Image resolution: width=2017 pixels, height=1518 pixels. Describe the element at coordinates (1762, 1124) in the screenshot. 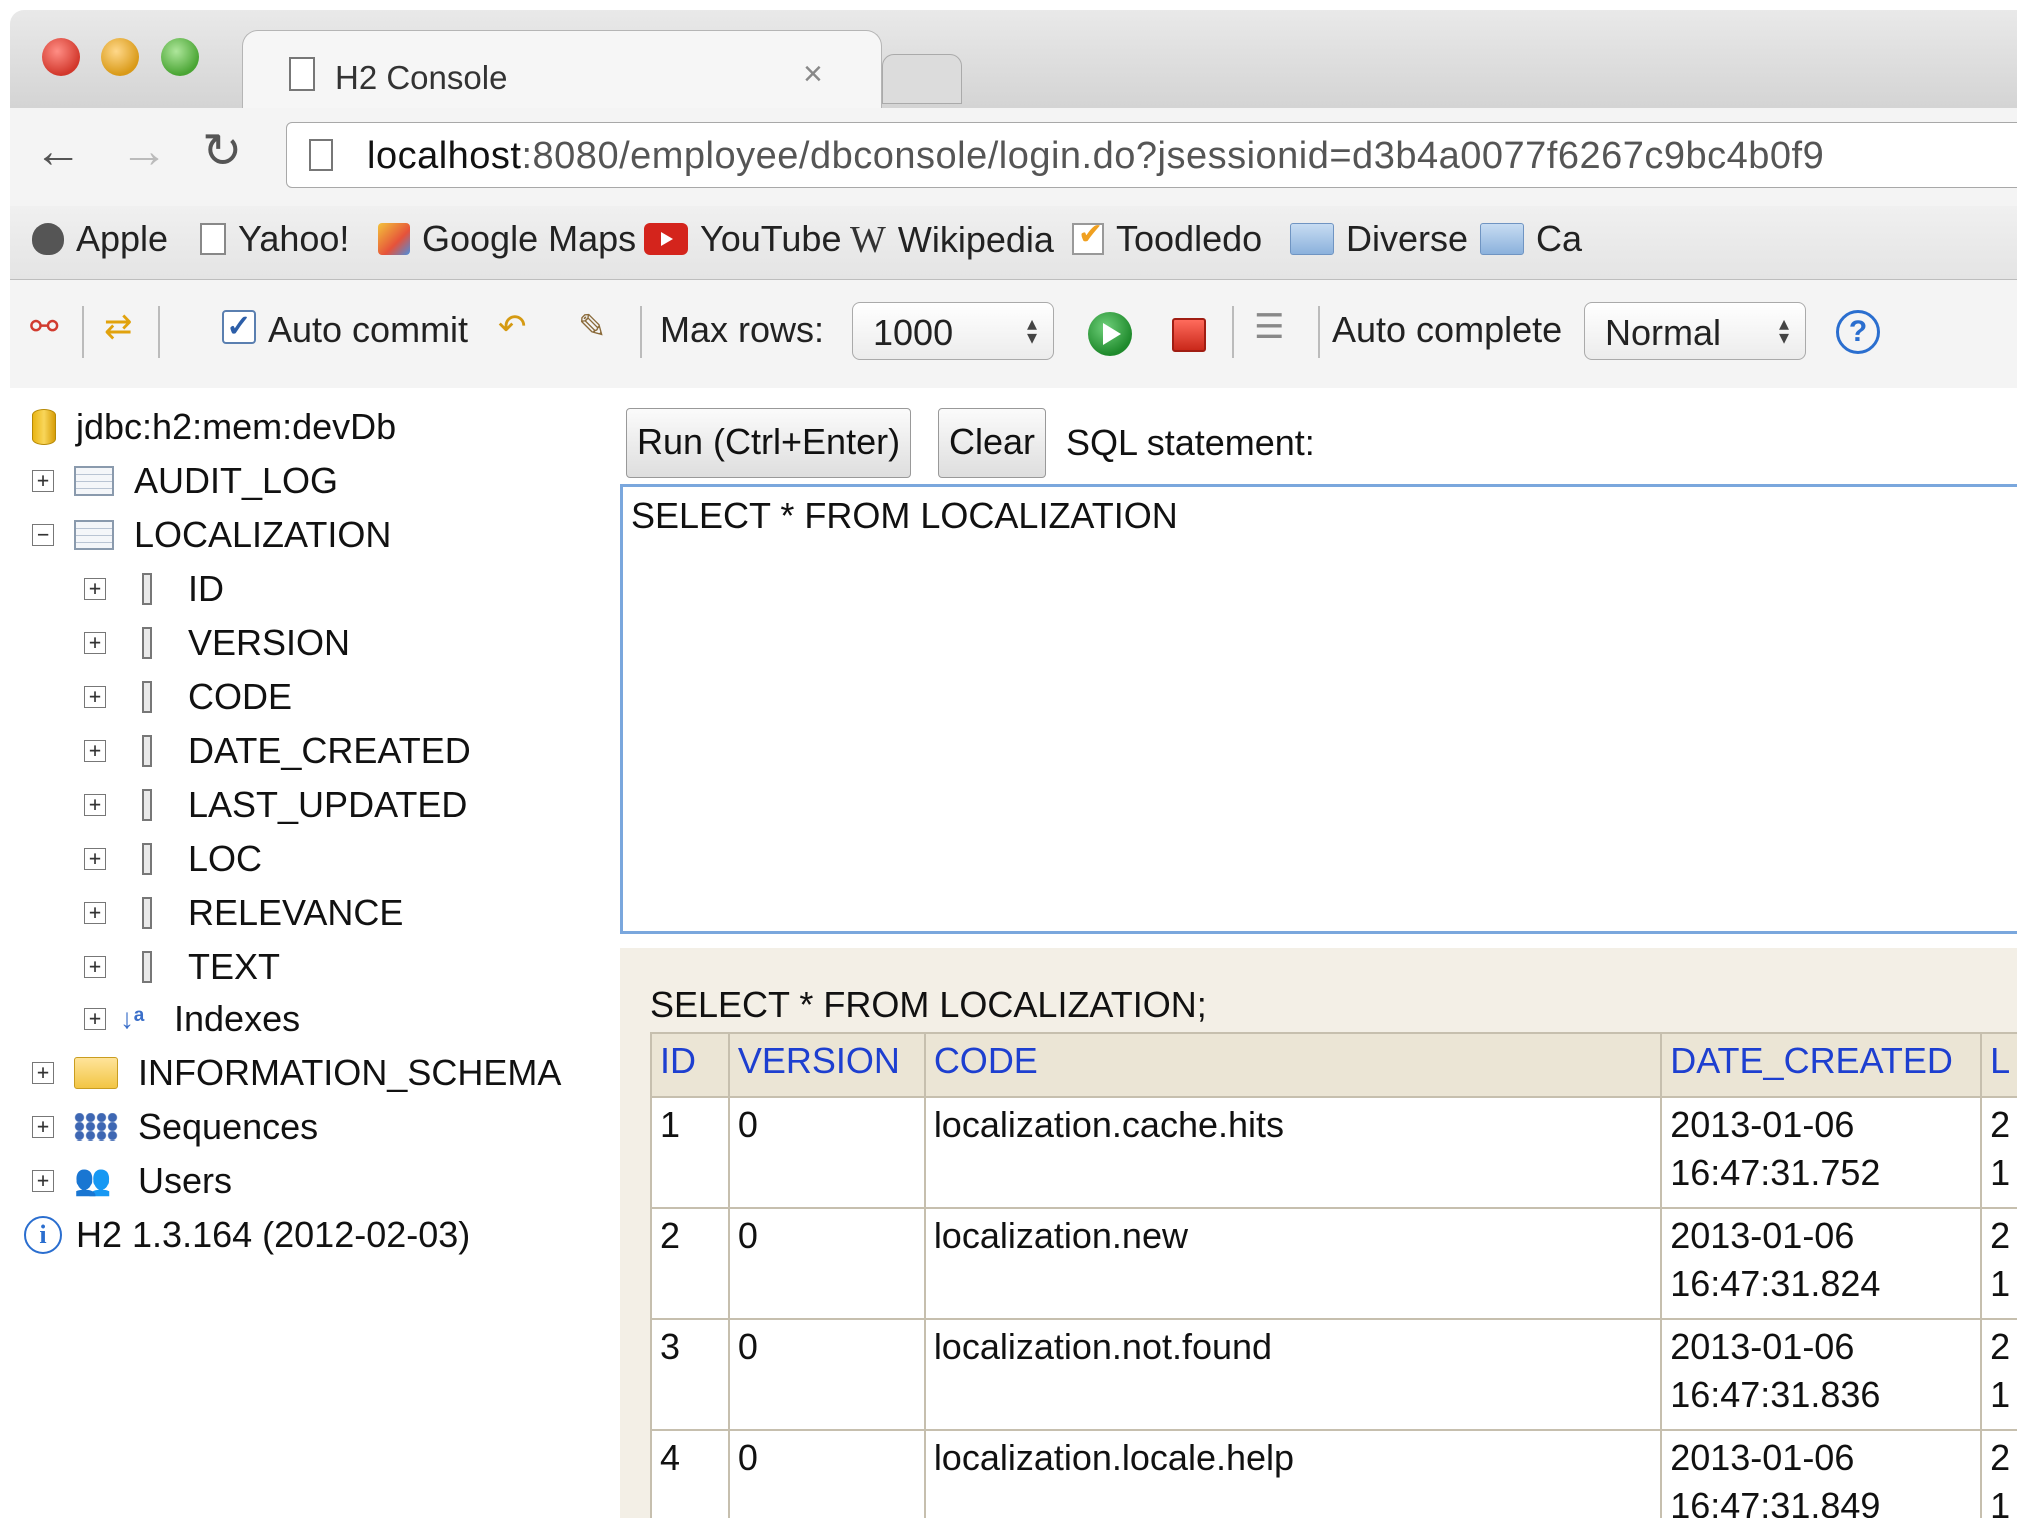

I see `cell-date: 2013-01-06` at that location.